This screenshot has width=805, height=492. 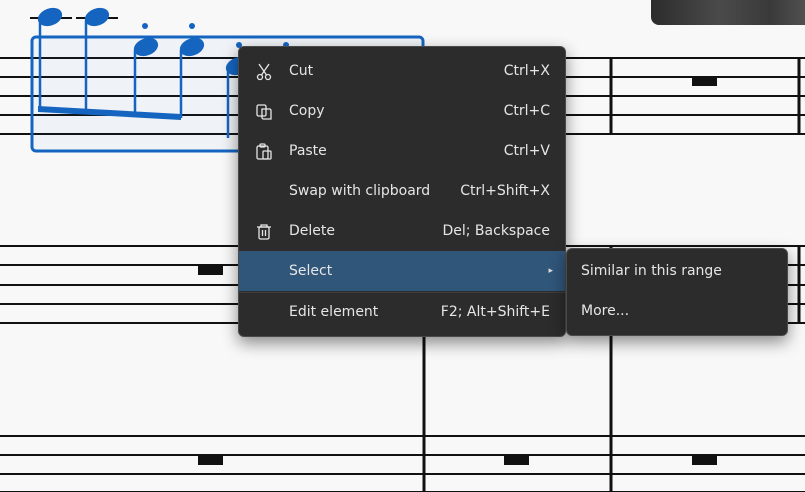 What do you see at coordinates (505, 191) in the screenshot?
I see `menu-item-shortcut: Ctrl+Shift+X` at bounding box center [505, 191].